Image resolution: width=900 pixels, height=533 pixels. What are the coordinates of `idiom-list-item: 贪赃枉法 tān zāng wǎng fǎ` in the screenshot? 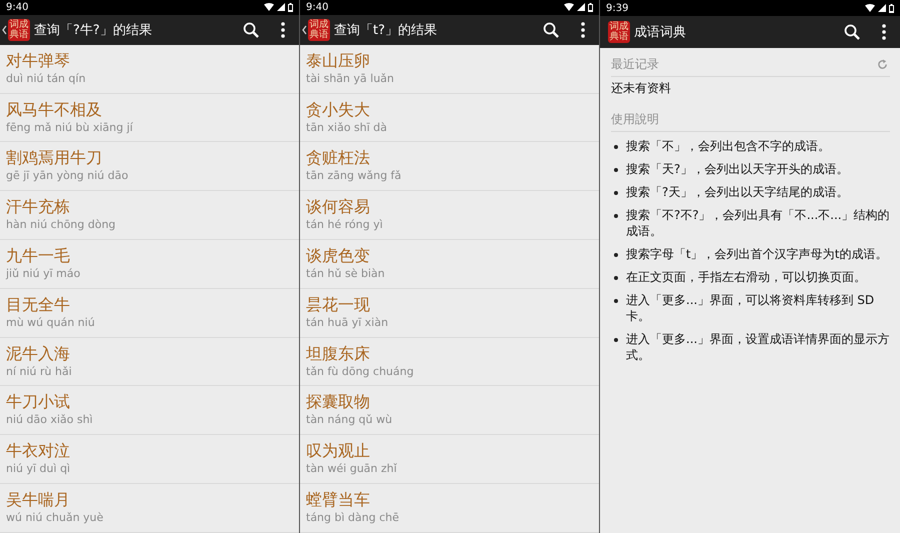 It's located at (449, 167).